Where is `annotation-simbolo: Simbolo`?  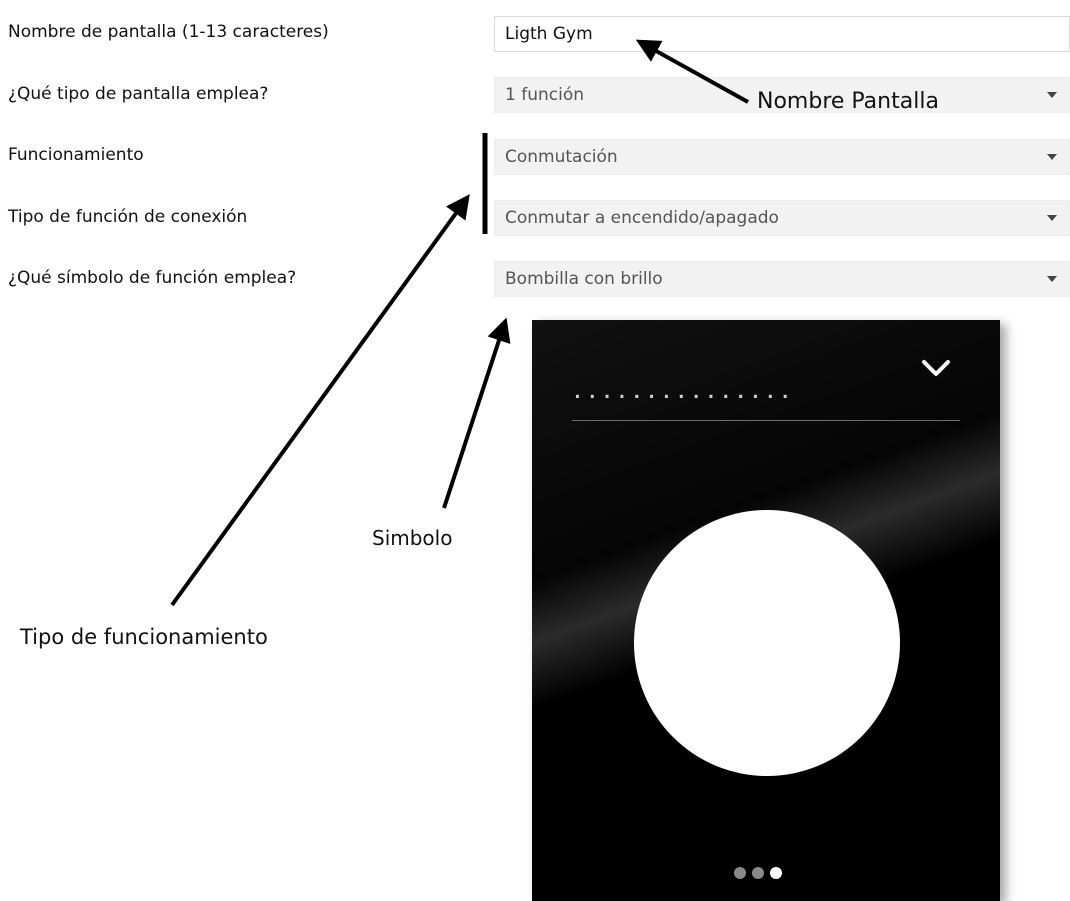
annotation-simbolo: Simbolo is located at coordinates (412, 538).